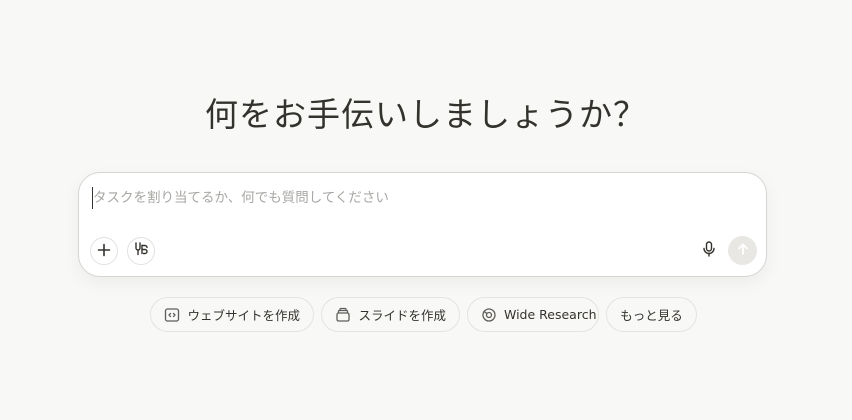  What do you see at coordinates (422, 198) in the screenshot?
I see `task-input` at bounding box center [422, 198].